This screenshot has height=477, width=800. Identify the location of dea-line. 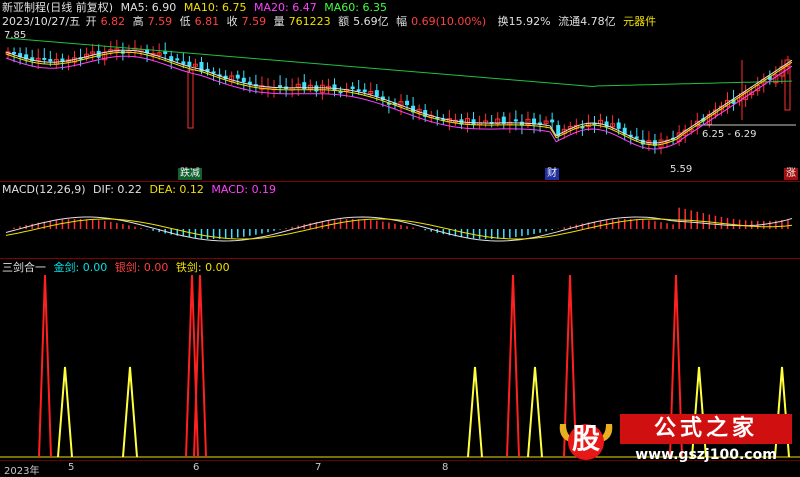
(399, 229).